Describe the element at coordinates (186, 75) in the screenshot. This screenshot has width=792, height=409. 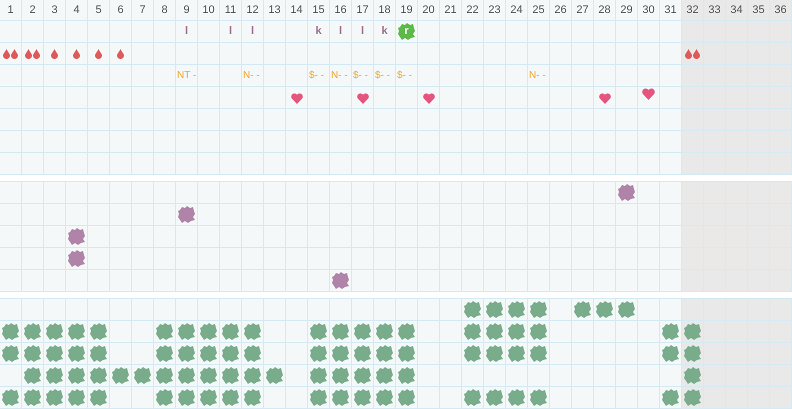
I see `note-label: NT -` at that location.